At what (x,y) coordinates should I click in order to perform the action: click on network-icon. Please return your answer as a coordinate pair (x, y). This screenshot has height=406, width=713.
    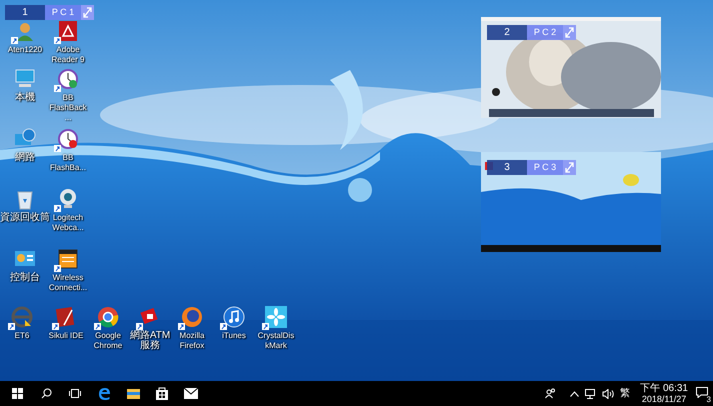
    Looking at the image, I should click on (591, 393).